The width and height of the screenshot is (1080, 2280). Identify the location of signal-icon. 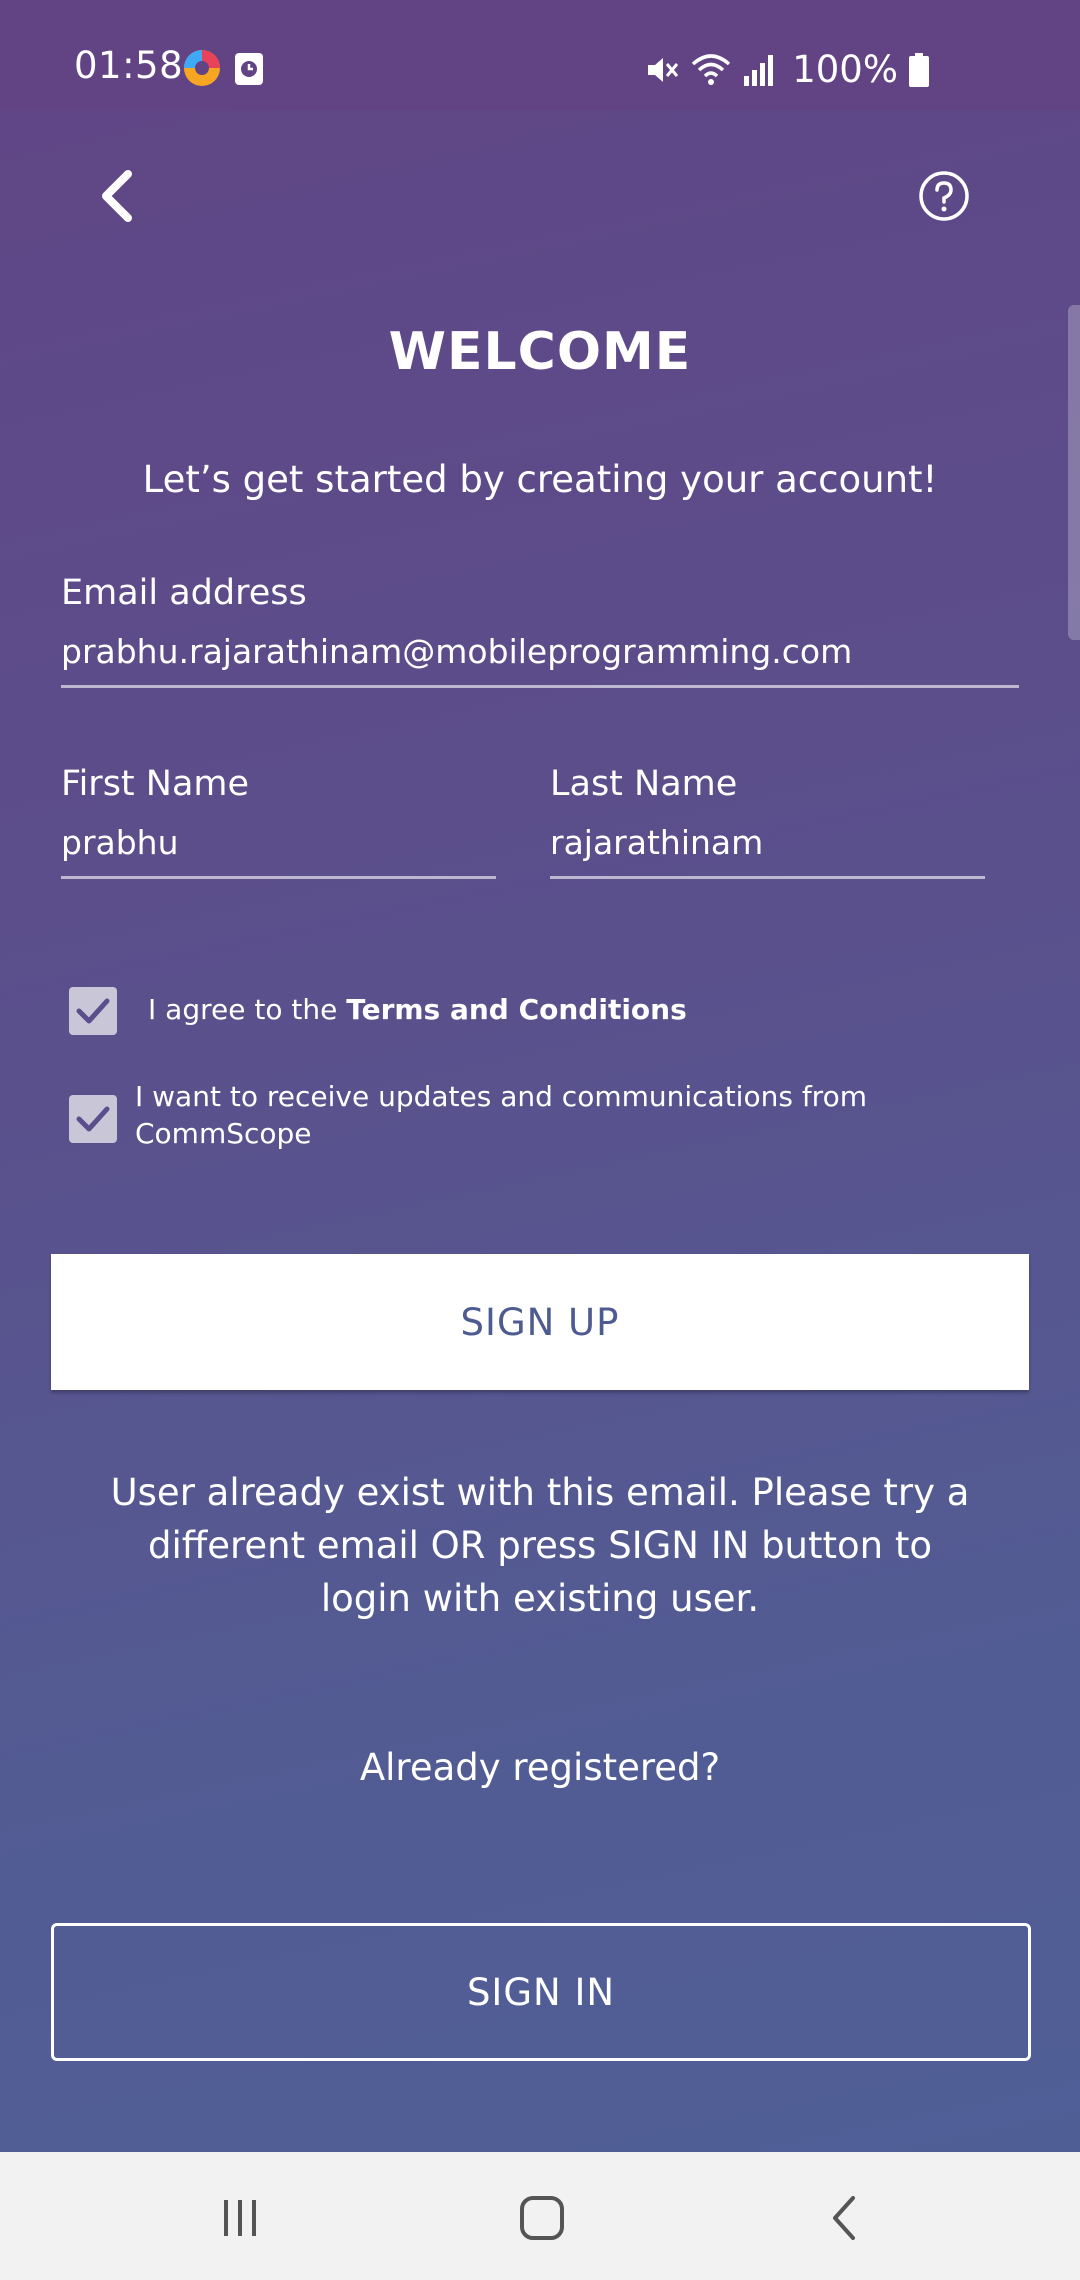
(759, 70).